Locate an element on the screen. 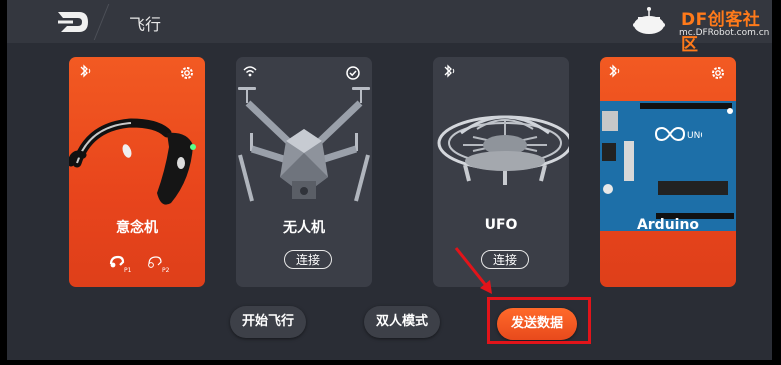 This screenshot has height=365, width=781. annotation-arrow-icon is located at coordinates (473, 270).